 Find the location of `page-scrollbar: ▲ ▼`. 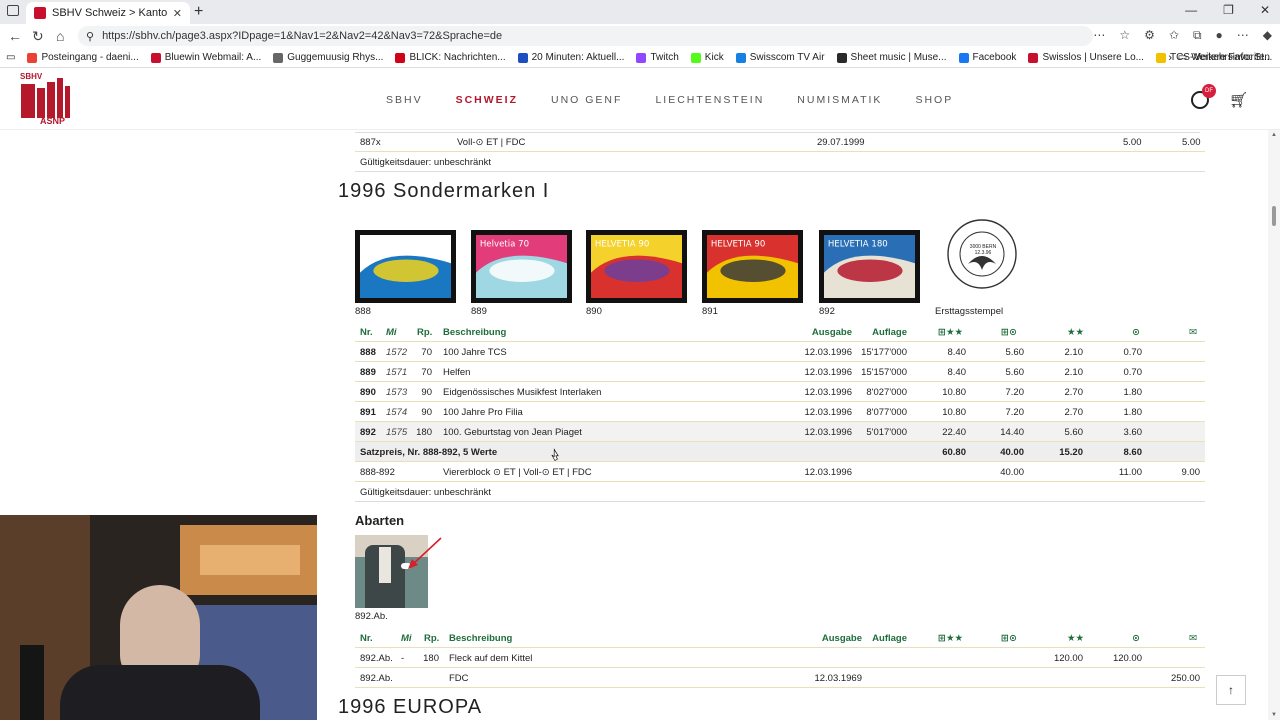

page-scrollbar: ▲ ▼ is located at coordinates (1274, 425).